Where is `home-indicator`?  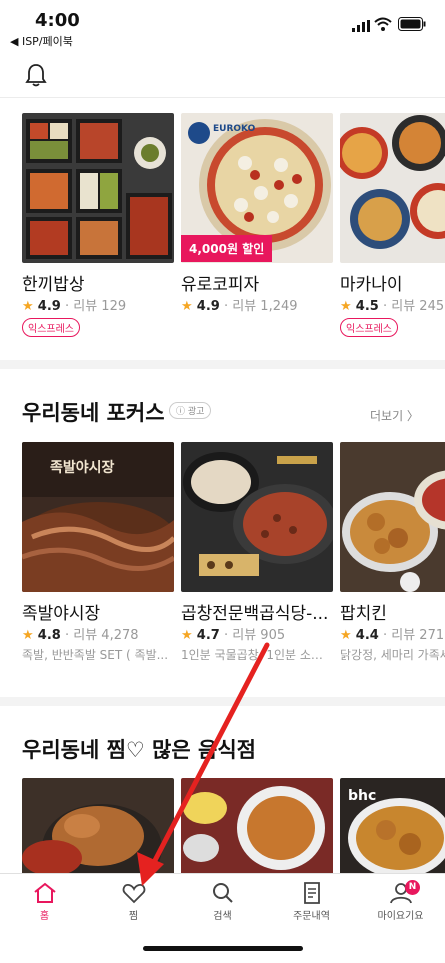
home-indicator is located at coordinates (223, 948).